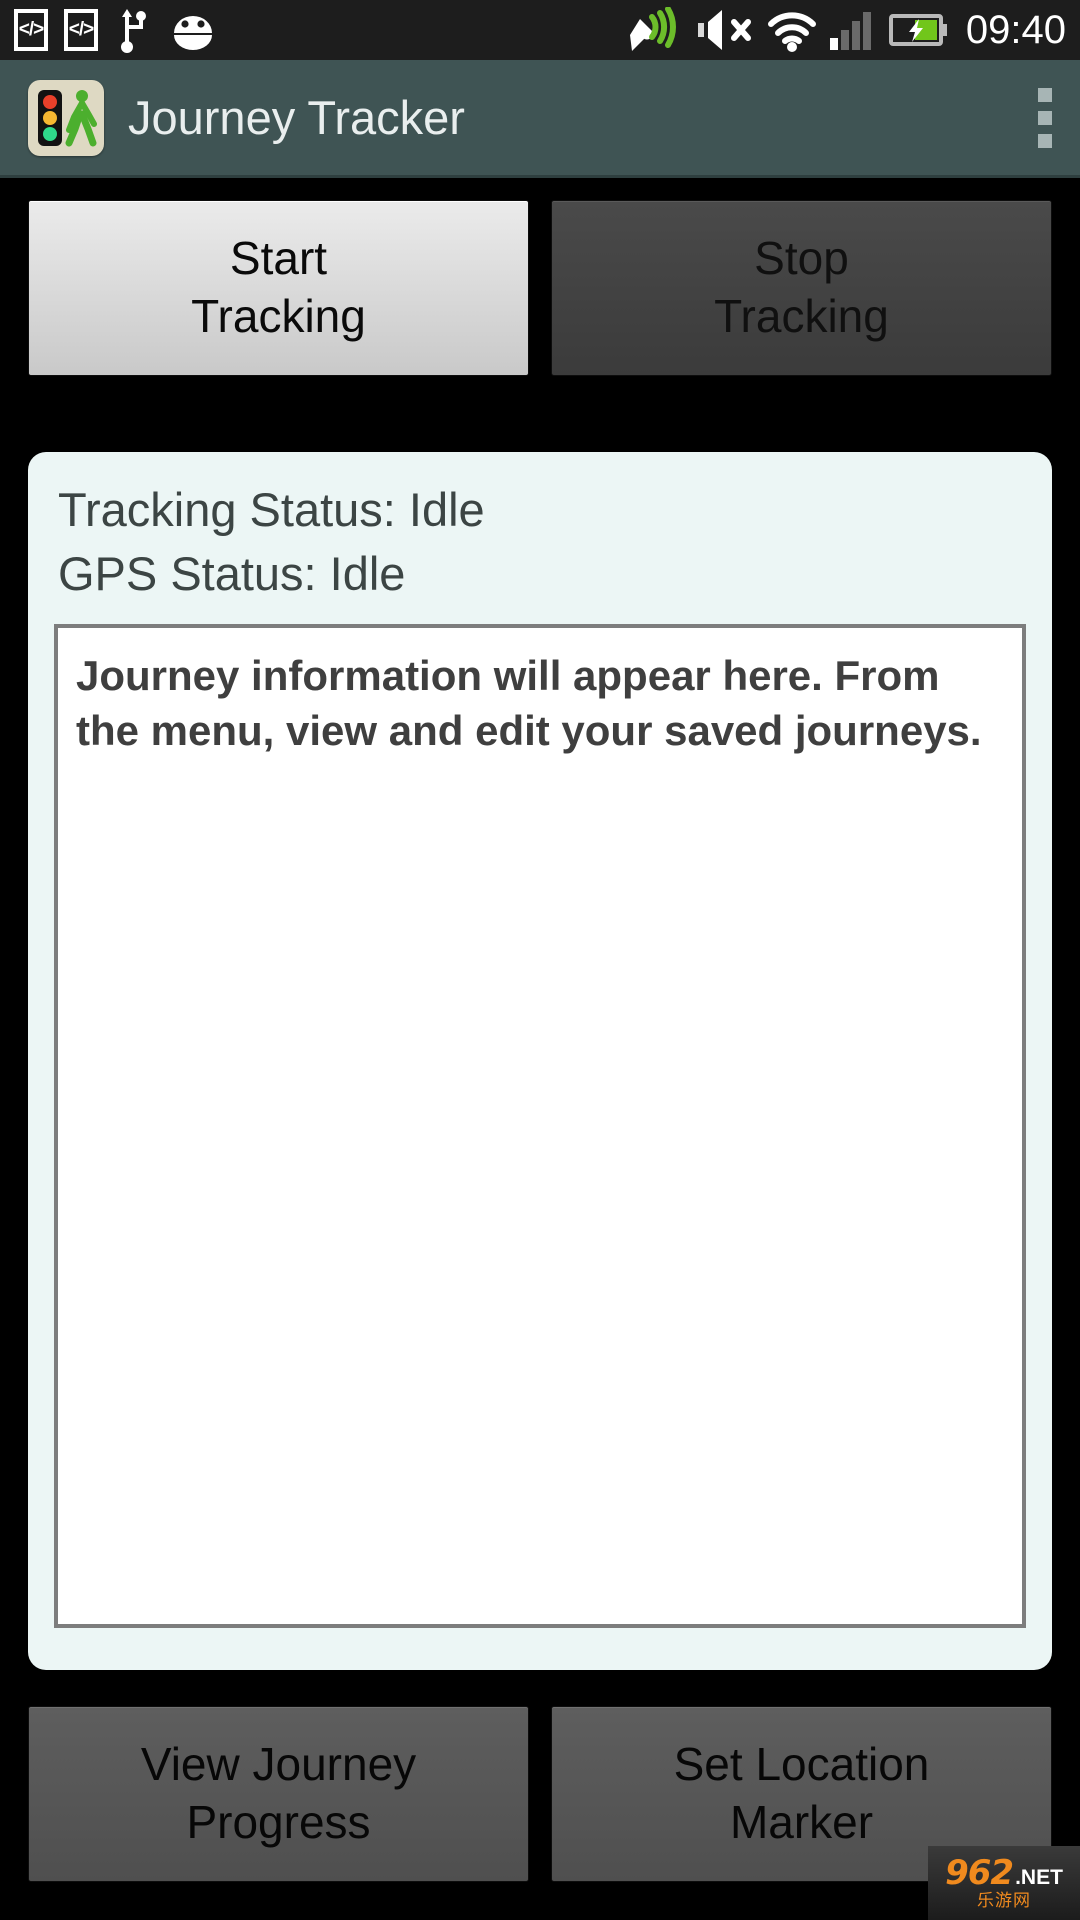 Image resolution: width=1080 pixels, height=1920 pixels. I want to click on set-marker-label-line1: Set Location, so click(801, 1764).